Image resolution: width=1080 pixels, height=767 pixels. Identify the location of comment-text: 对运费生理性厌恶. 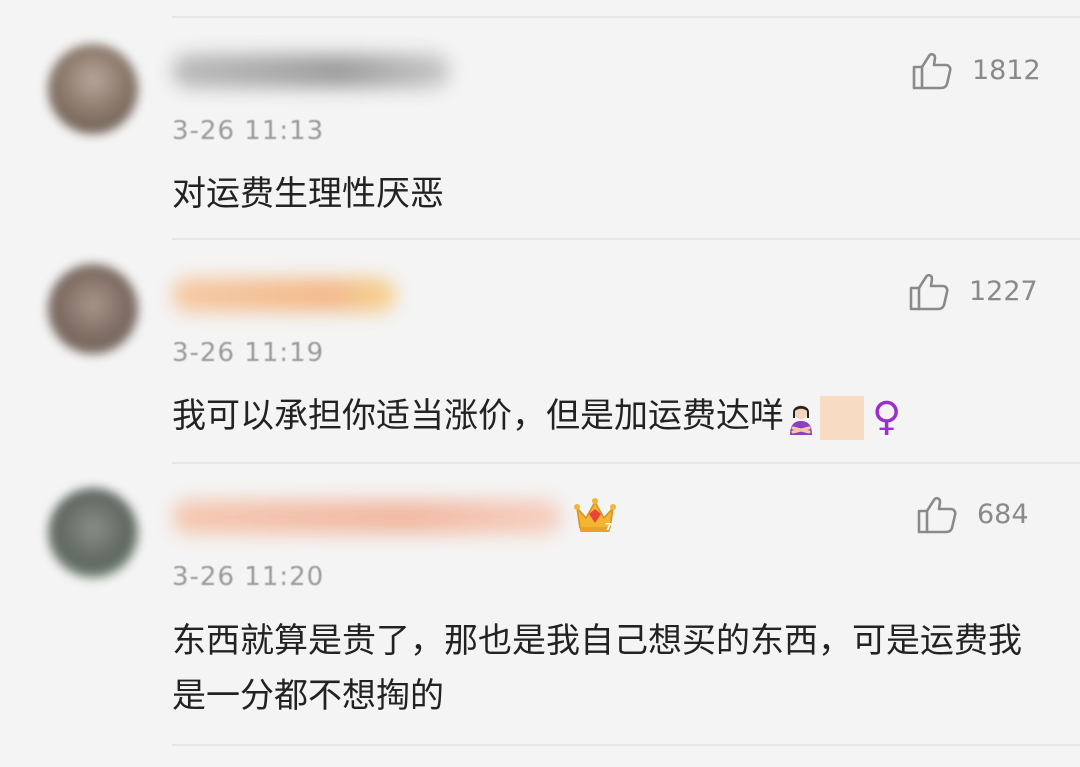
(606, 194).